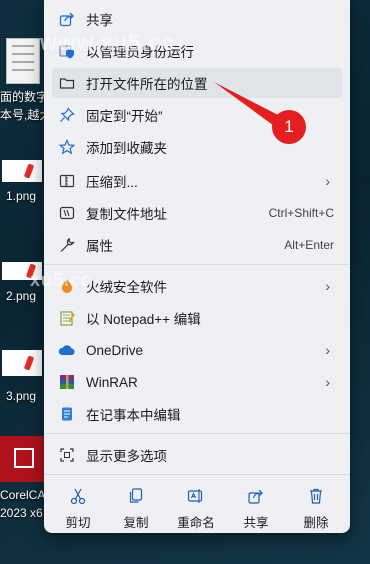  Describe the element at coordinates (316, 523) in the screenshot. I see `action-label: 删除` at that location.